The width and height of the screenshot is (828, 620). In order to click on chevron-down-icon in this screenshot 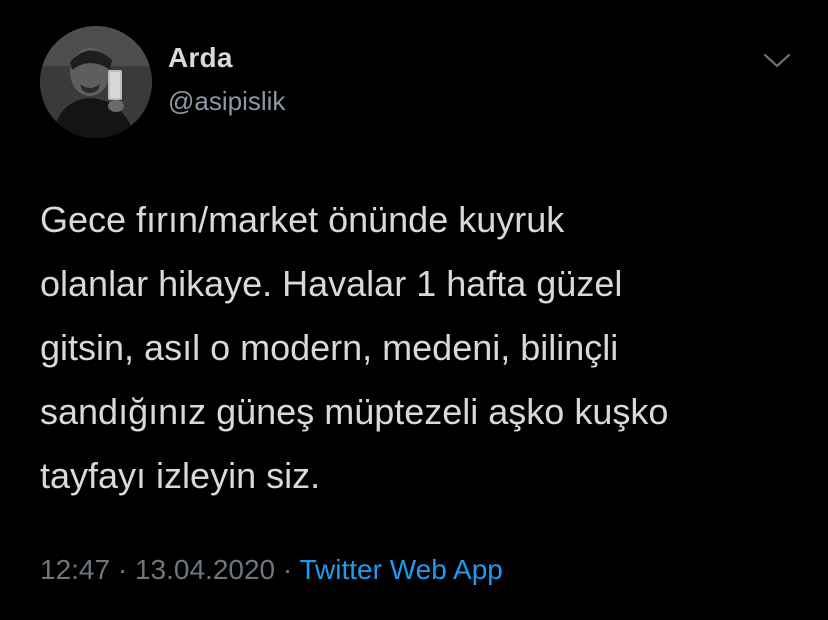, I will do `click(777, 61)`.